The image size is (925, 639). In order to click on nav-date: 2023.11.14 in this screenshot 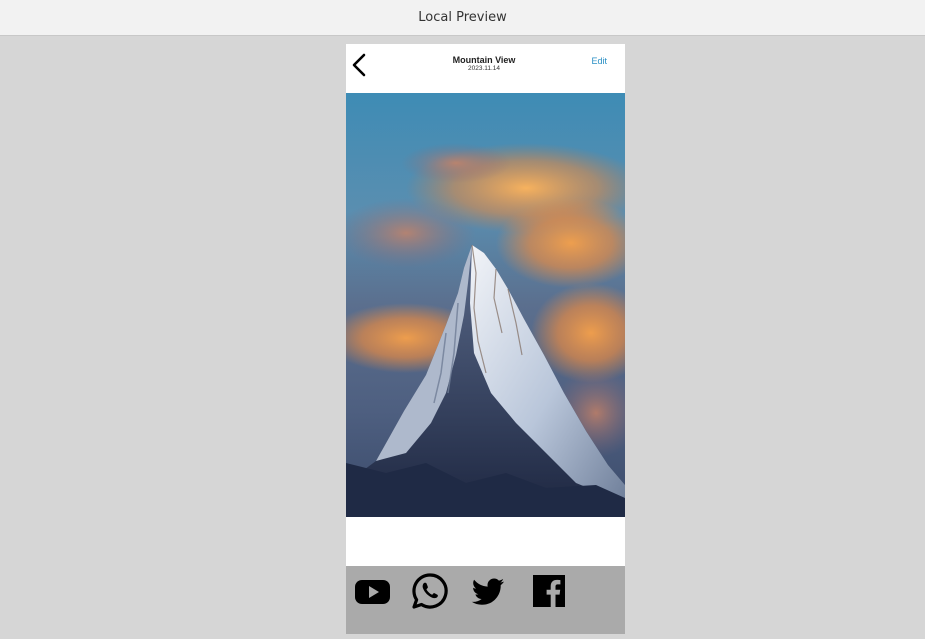, I will do `click(484, 68)`.